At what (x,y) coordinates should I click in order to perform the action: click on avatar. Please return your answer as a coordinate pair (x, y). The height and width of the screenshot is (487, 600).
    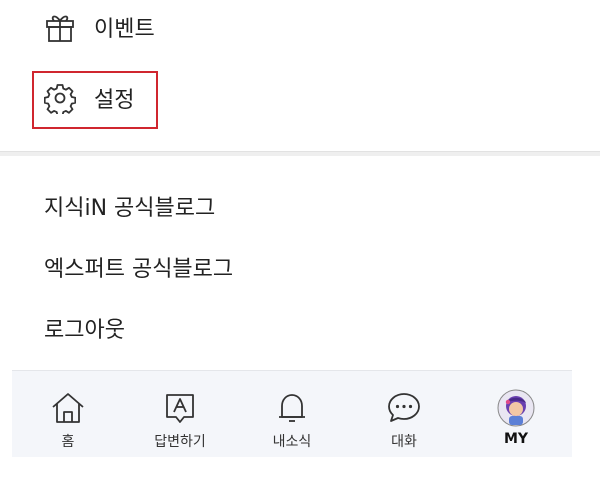
    Looking at the image, I should click on (516, 408).